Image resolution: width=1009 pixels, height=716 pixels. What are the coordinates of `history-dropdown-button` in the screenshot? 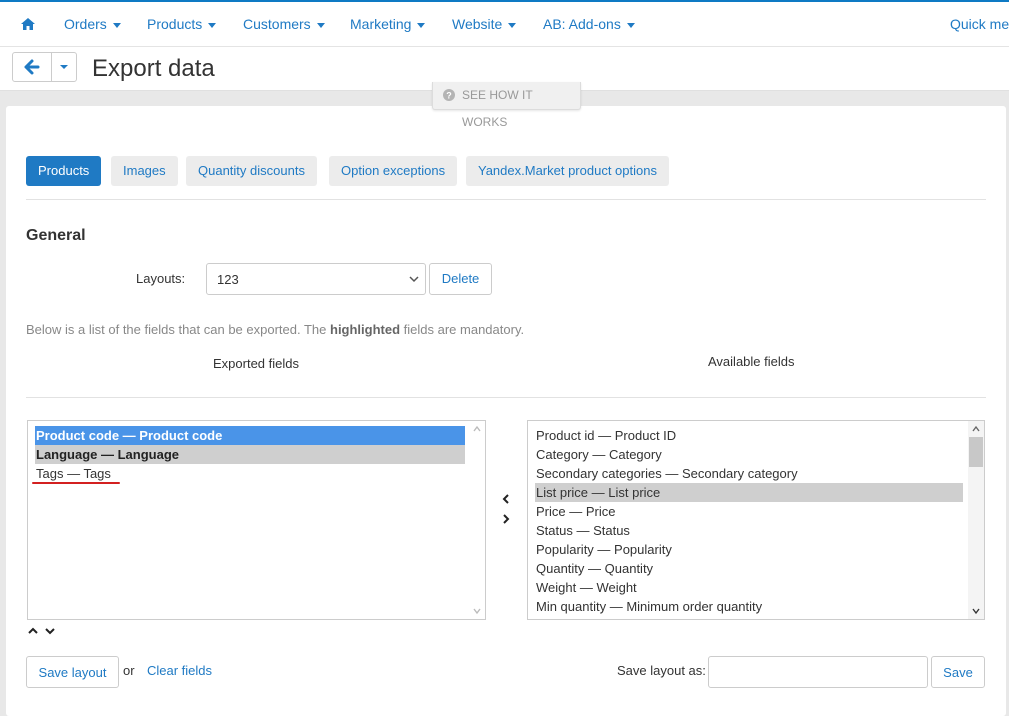 It's located at (64, 67).